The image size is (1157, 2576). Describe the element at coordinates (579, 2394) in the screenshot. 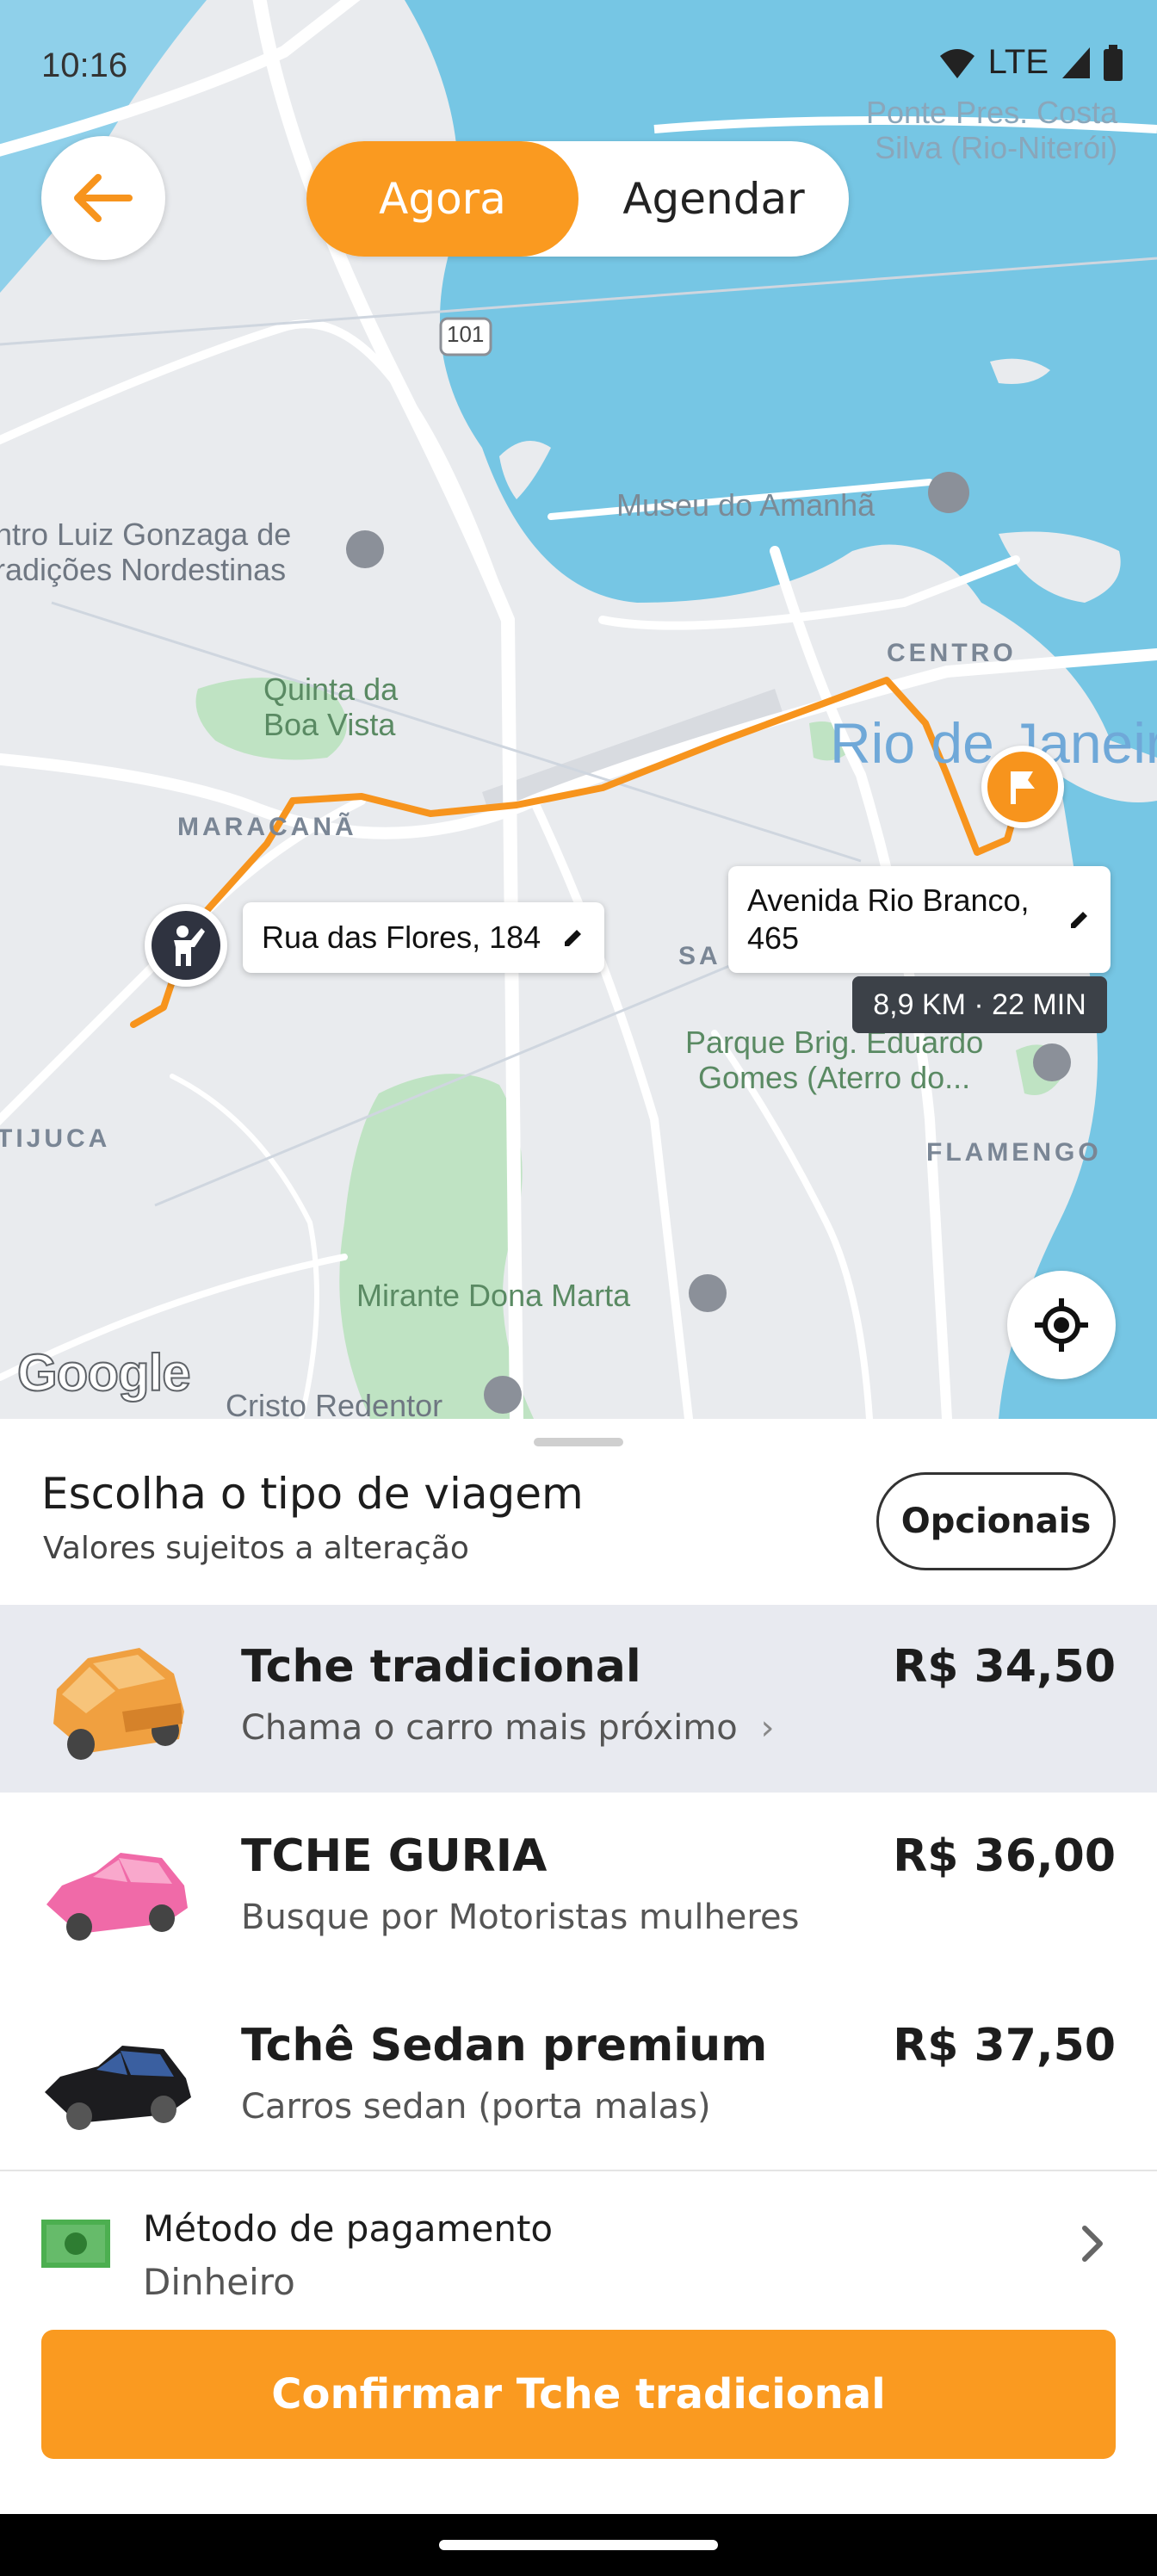

I see `confirm-ride-button: Confirmar Tche tradicional` at that location.